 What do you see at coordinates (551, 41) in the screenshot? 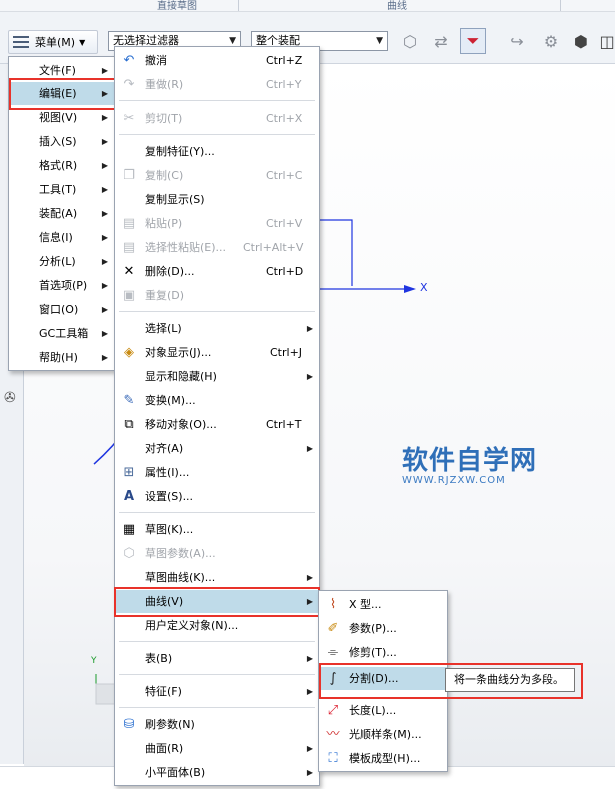
I see `assembly-nav-icon: ⚙` at bounding box center [551, 41].